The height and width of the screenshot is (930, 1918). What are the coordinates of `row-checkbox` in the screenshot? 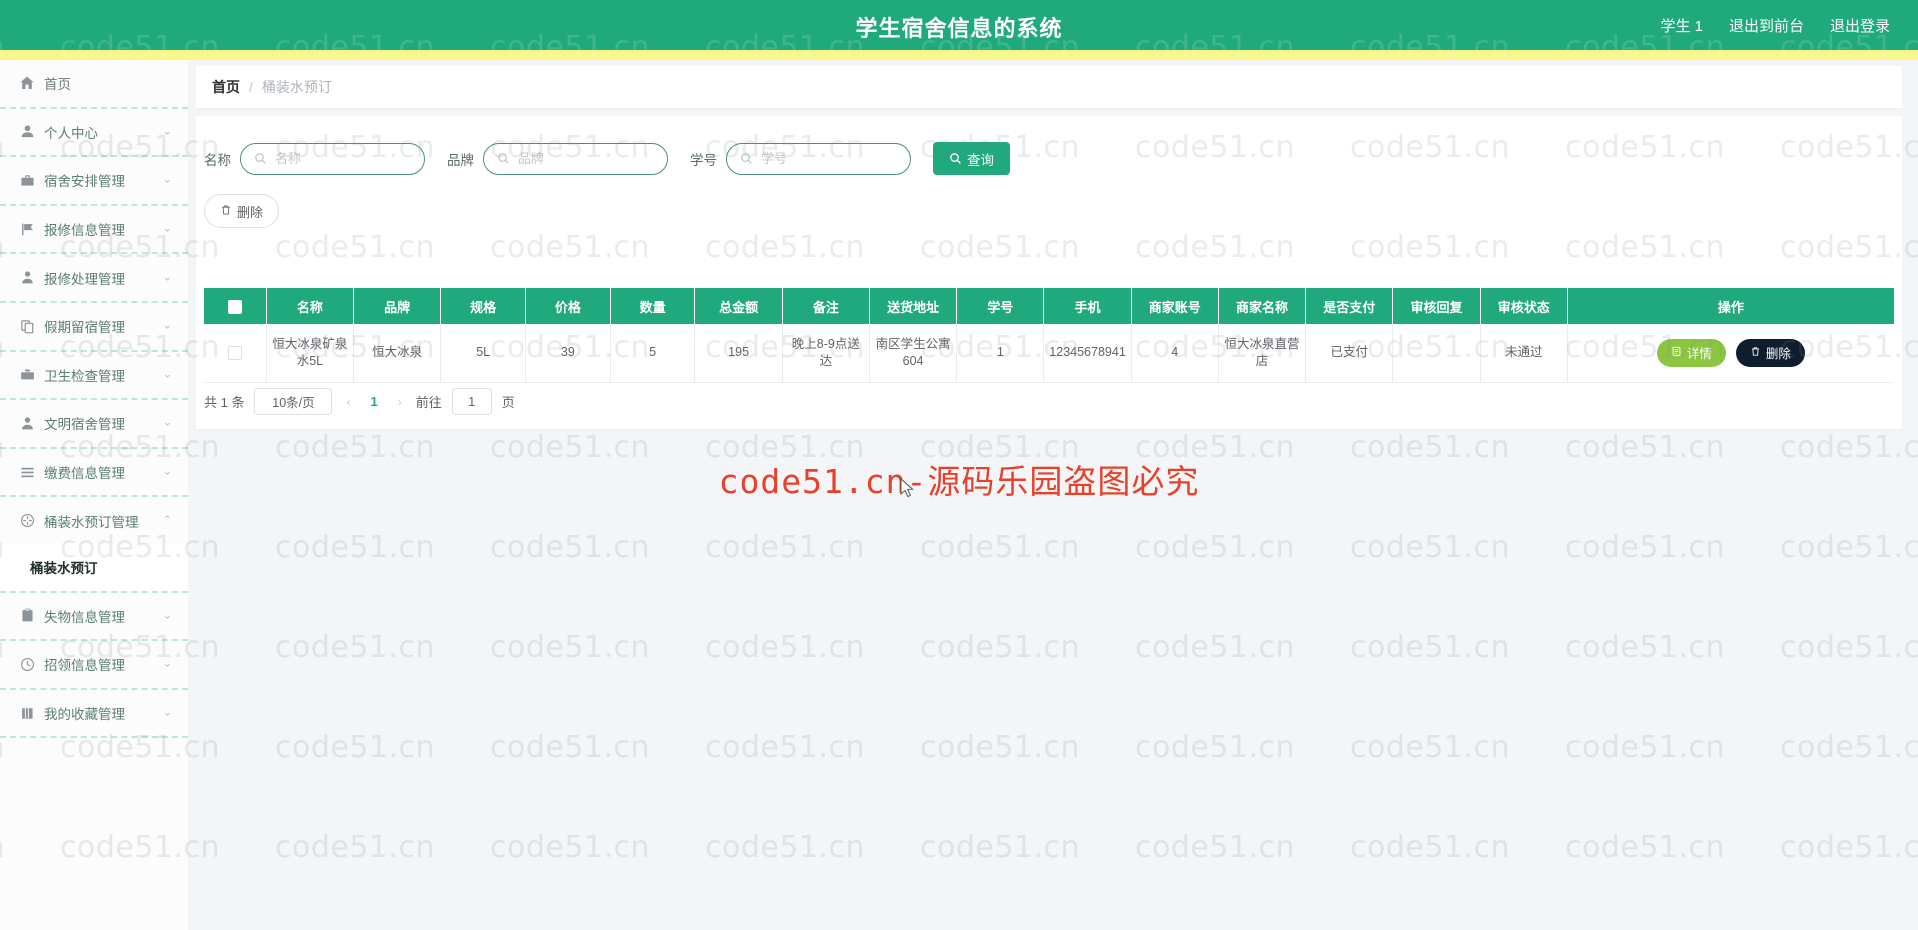 It's located at (234, 352).